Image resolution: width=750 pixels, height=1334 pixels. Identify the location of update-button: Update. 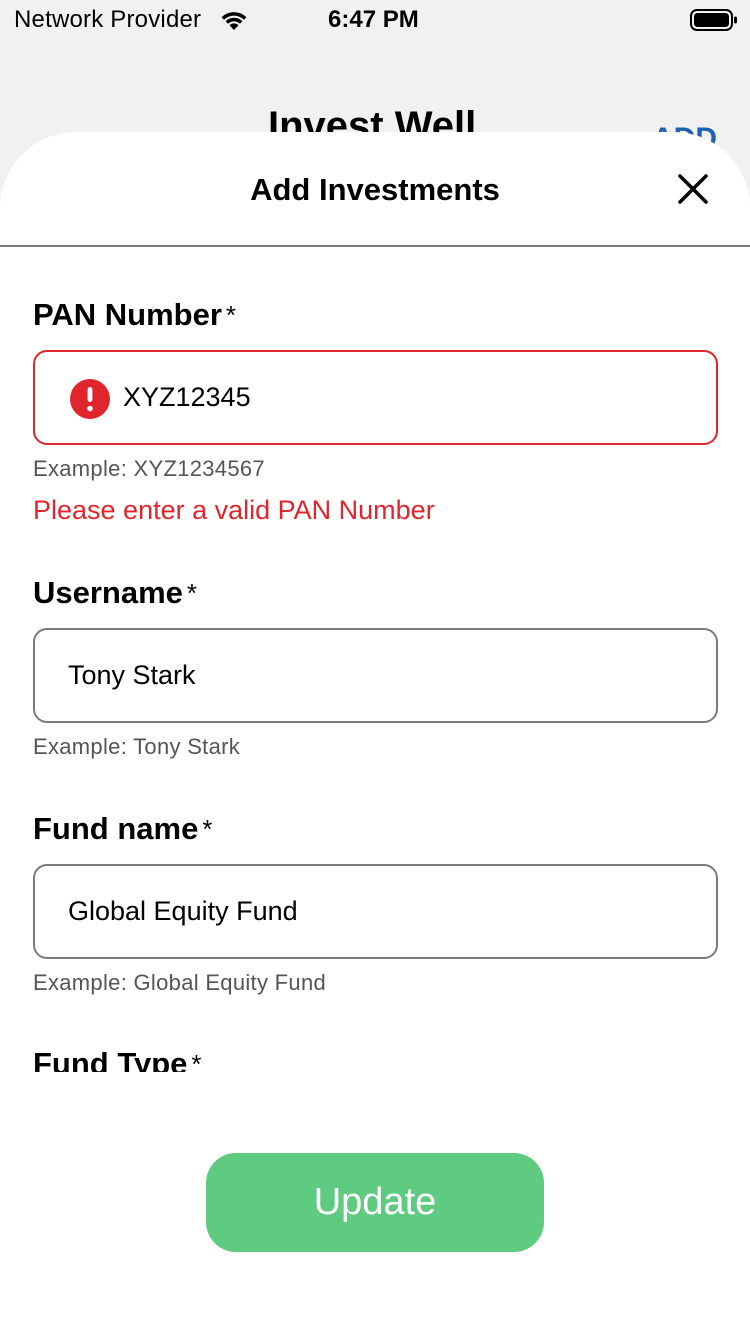
(375, 1202).